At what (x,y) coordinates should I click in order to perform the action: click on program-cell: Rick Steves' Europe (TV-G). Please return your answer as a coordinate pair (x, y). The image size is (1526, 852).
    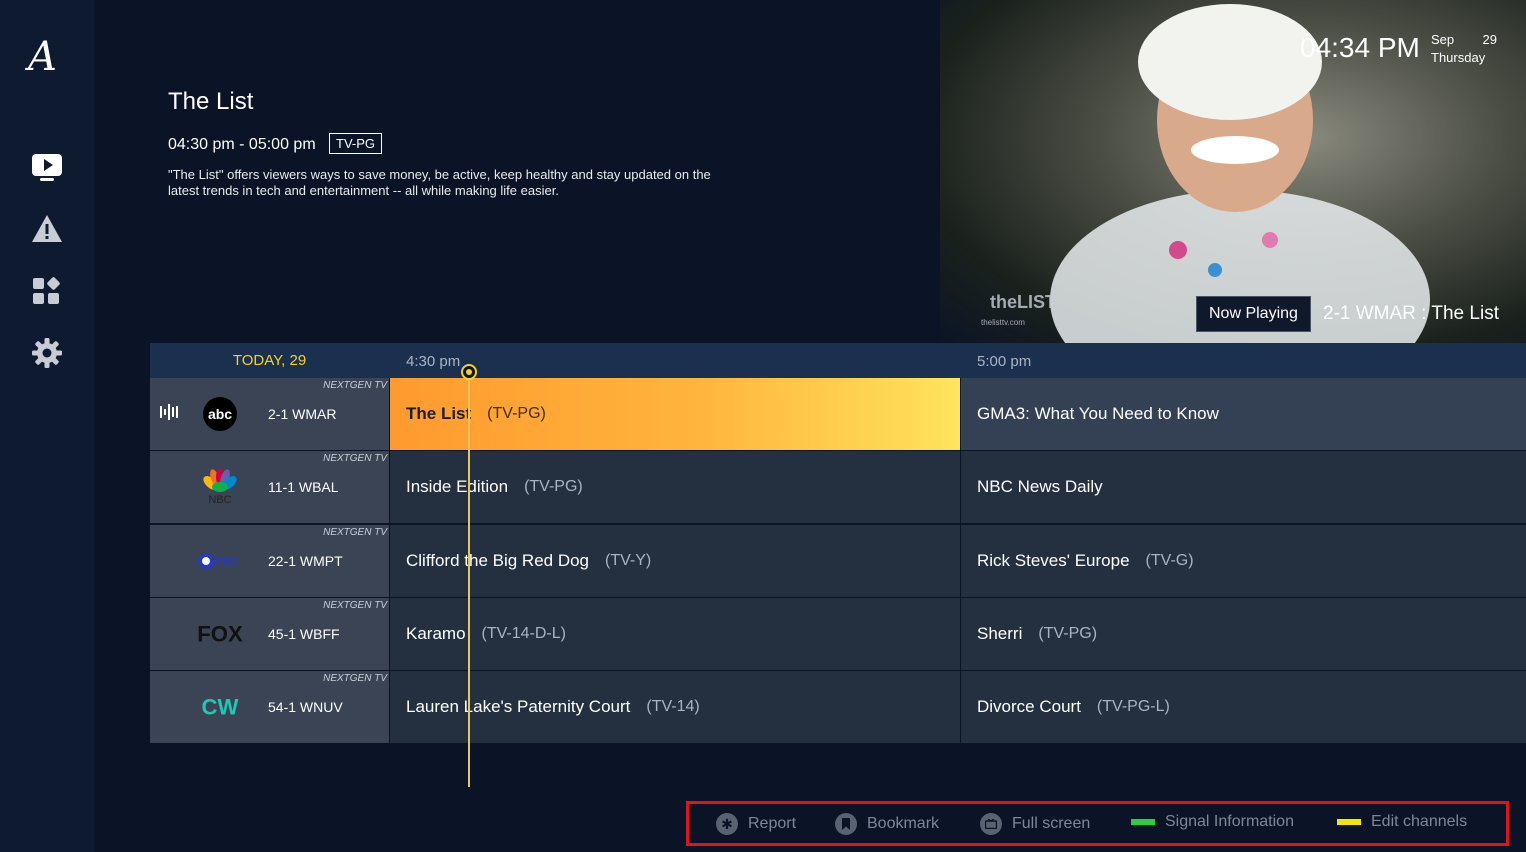
    Looking at the image, I should click on (1243, 561).